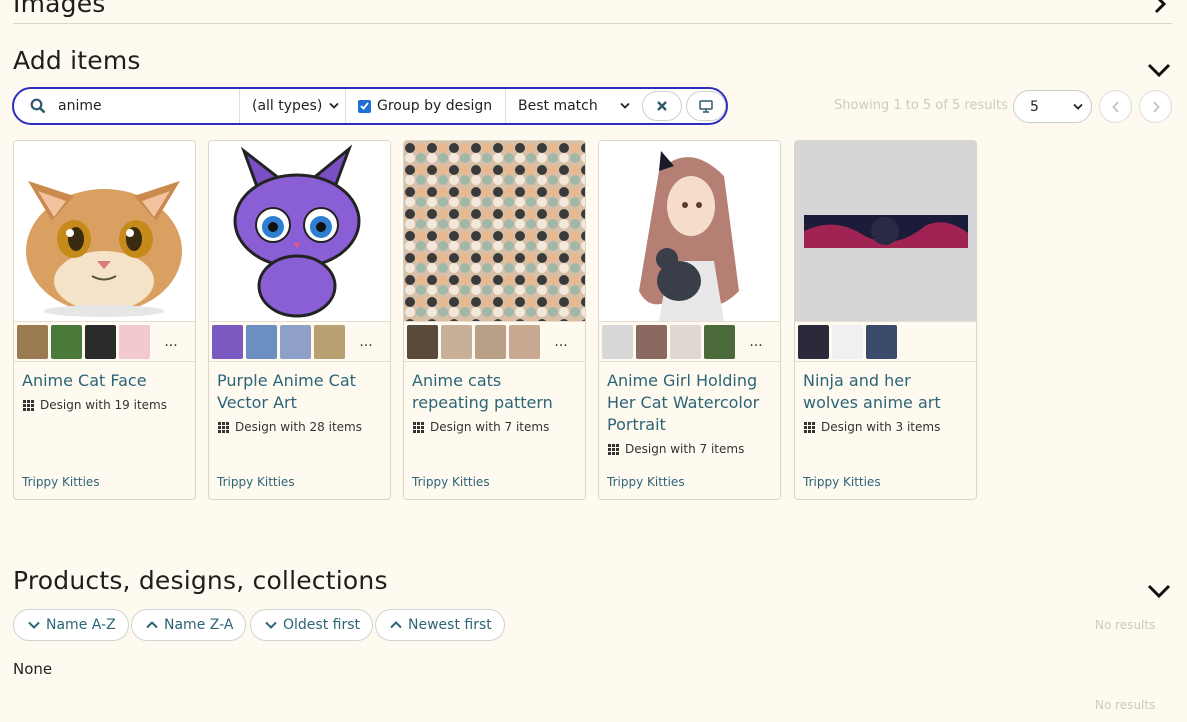 Image resolution: width=1187 pixels, height=722 pixels. I want to click on sort-button-label: Name A-Z, so click(81, 625).